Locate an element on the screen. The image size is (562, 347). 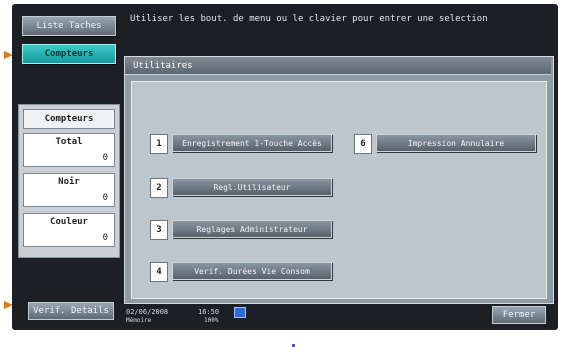
menu-number: 2 is located at coordinates (159, 188).